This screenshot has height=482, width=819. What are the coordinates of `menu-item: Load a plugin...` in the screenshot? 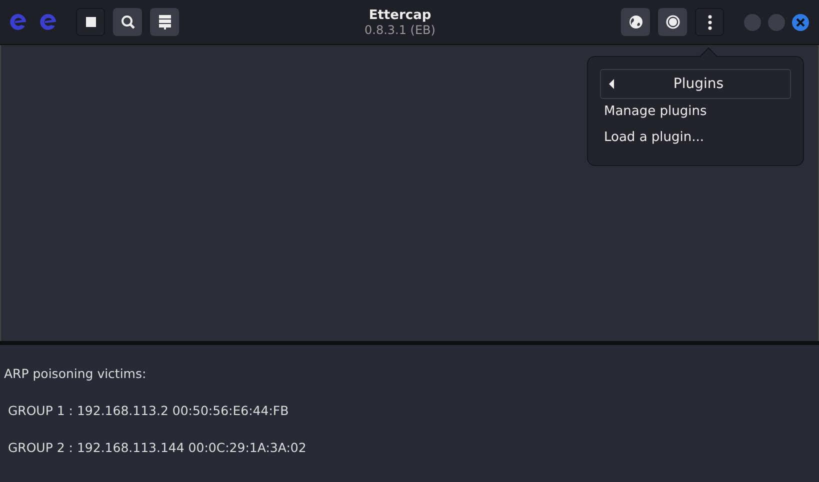 It's located at (695, 138).